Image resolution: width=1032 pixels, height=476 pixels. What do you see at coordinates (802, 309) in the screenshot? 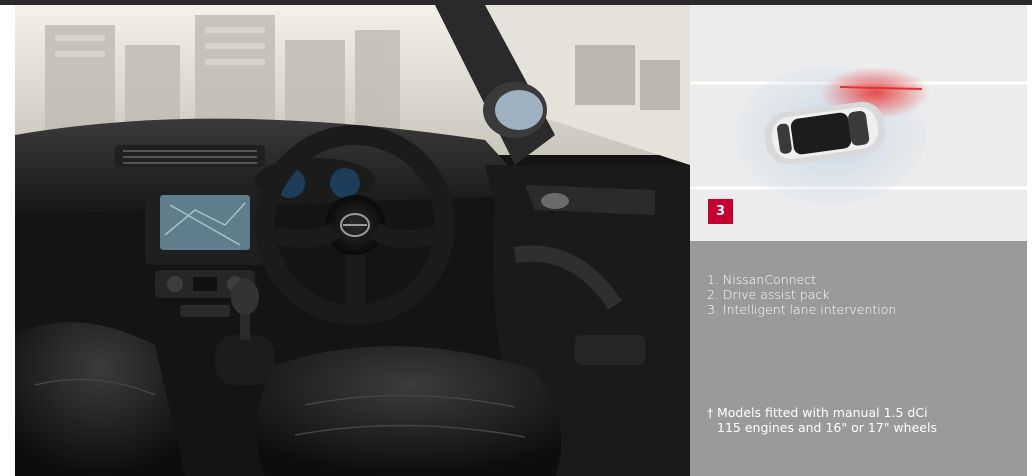
I see `feature-item: 3. Intelligent lane intervention` at bounding box center [802, 309].